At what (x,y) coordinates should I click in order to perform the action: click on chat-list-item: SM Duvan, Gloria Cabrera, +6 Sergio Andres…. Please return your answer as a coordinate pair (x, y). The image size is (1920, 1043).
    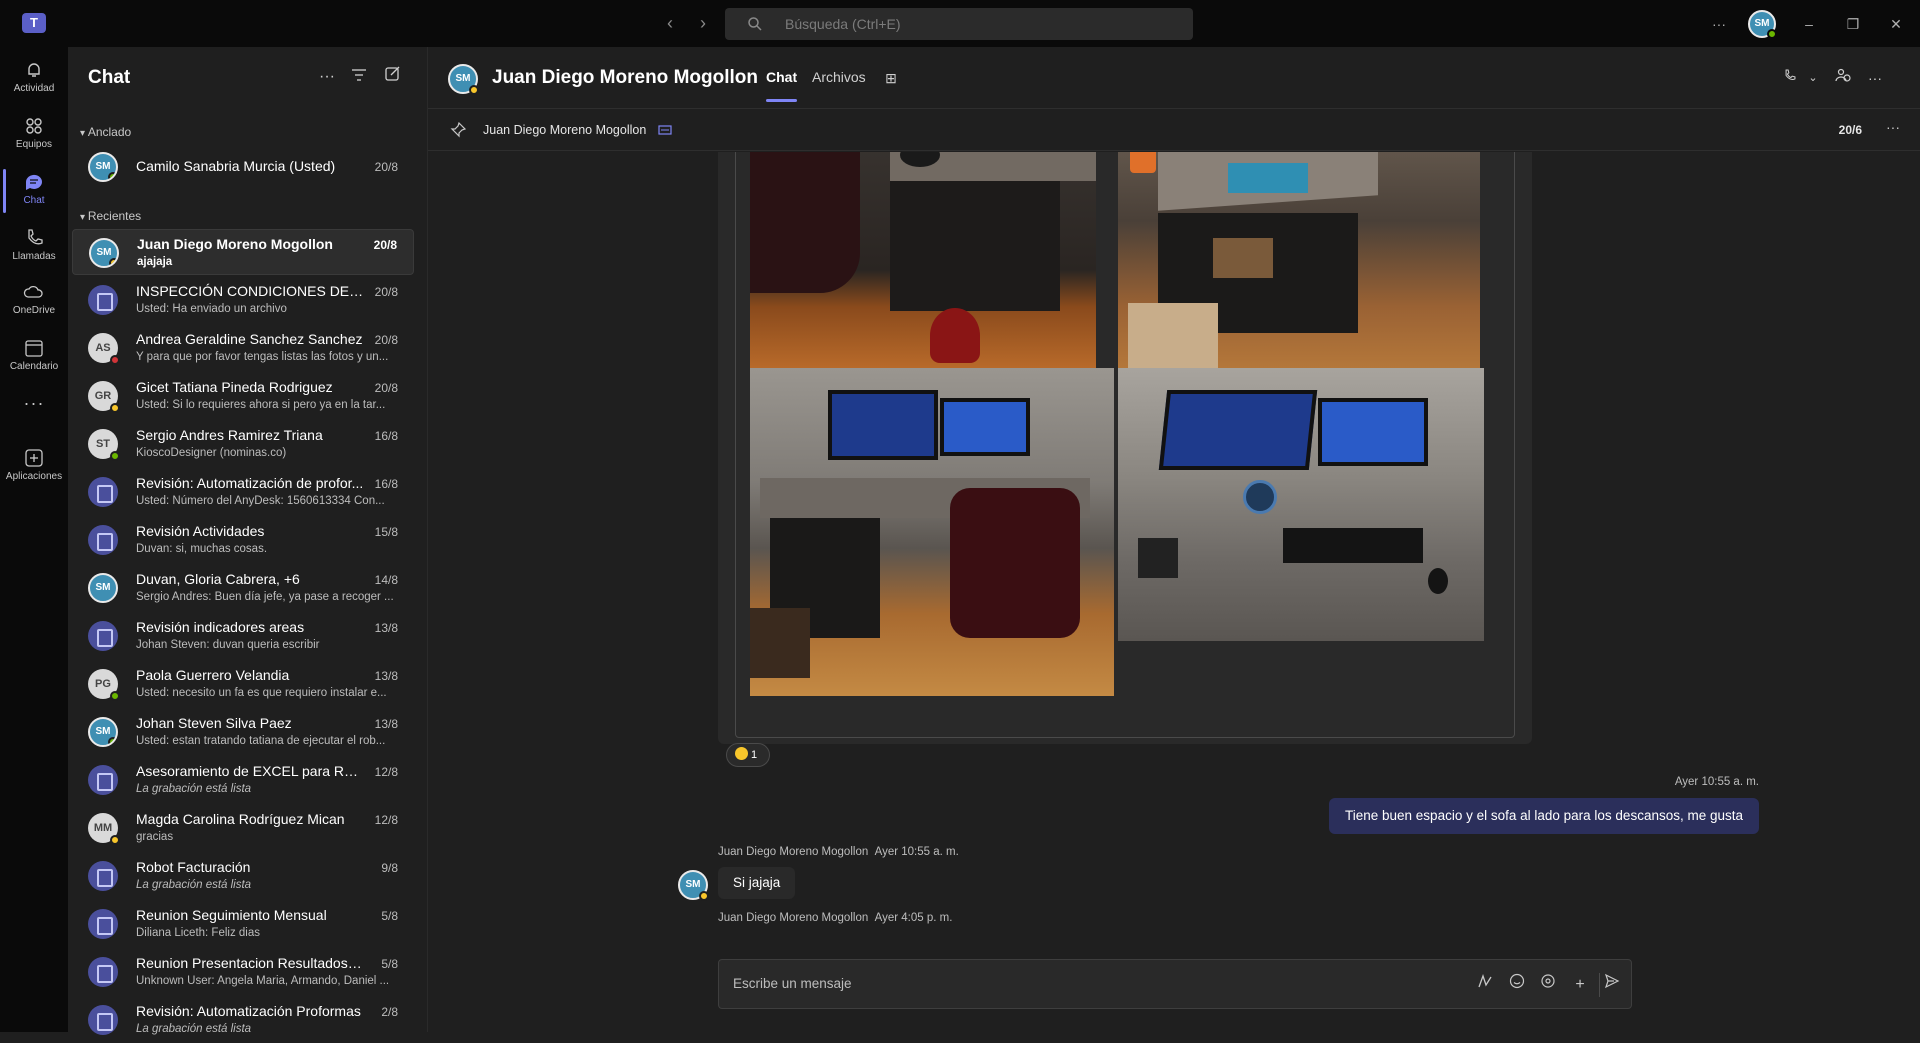
    Looking at the image, I should click on (243, 588).